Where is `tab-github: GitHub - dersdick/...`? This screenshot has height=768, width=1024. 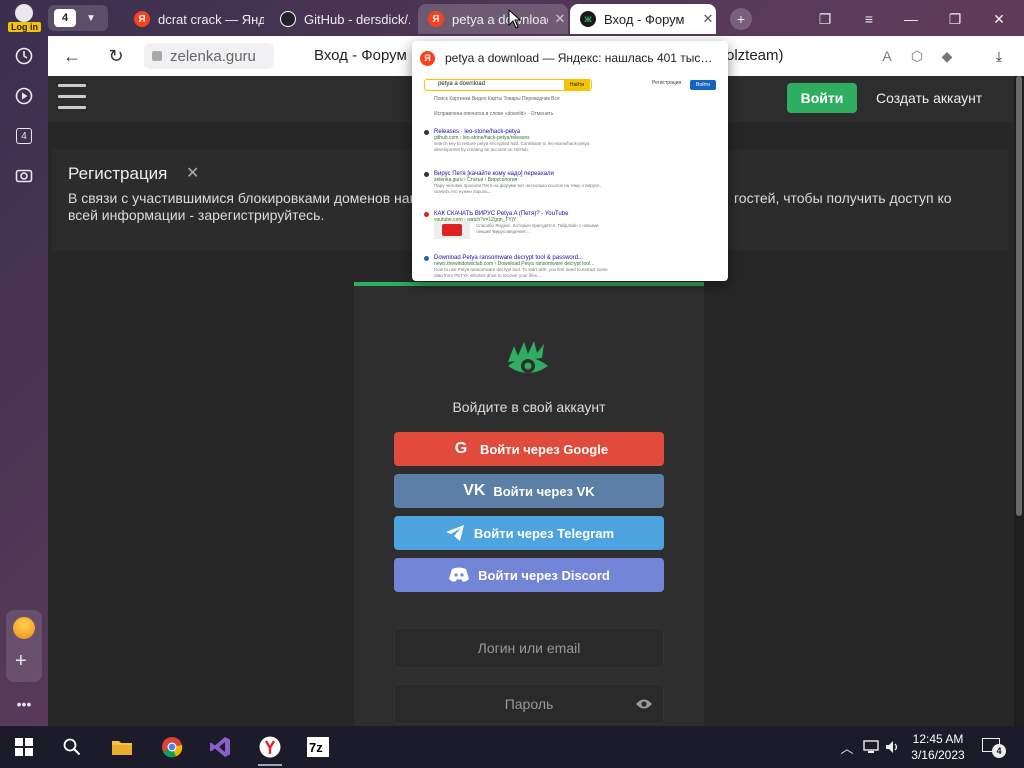 tab-github: GitHub - dersdick/... is located at coordinates (340, 19).